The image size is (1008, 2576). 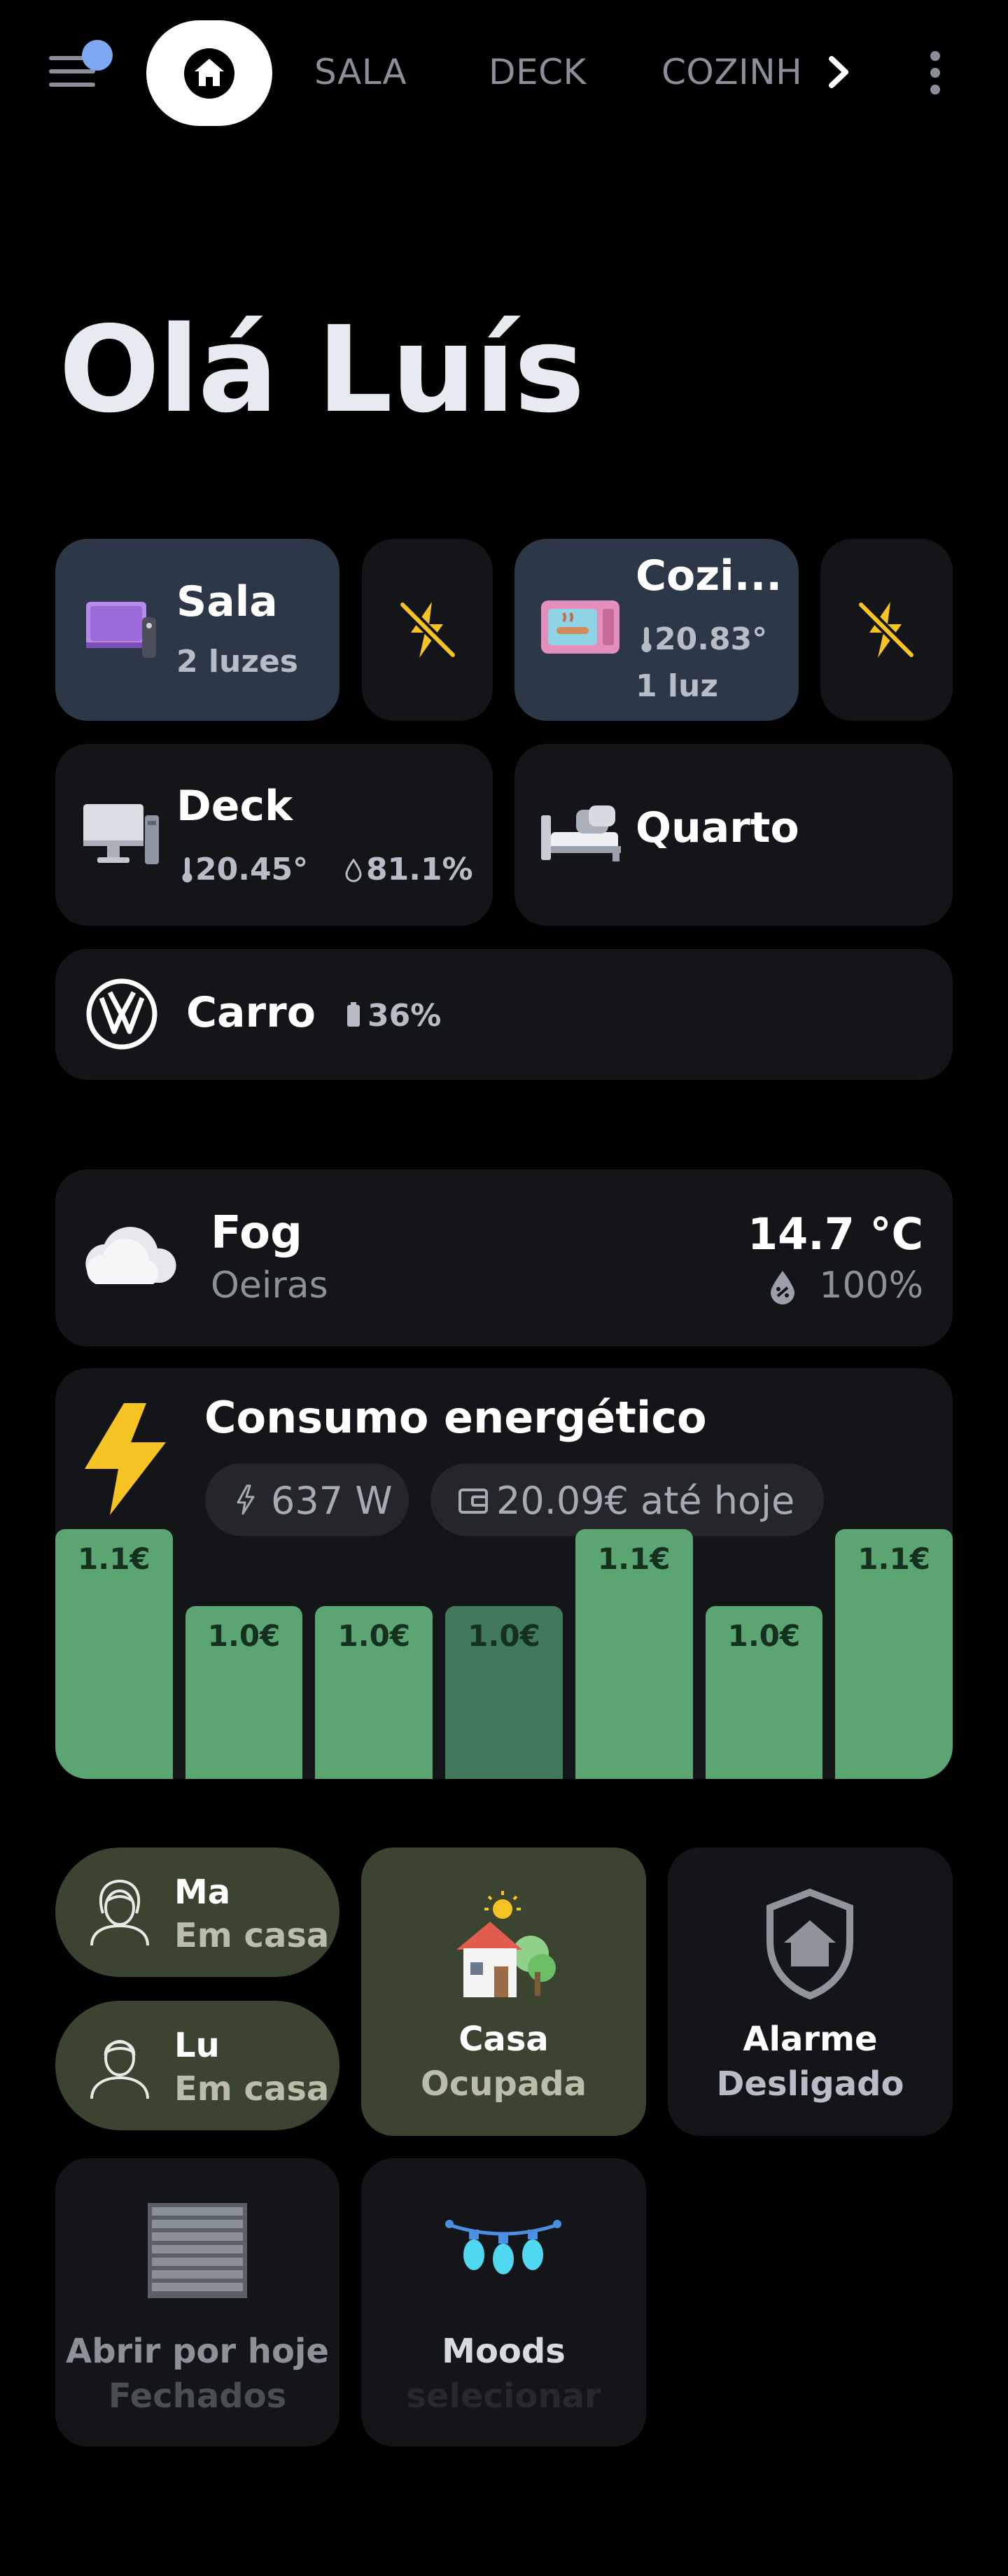 I want to click on home-icon, so click(x=209, y=73).